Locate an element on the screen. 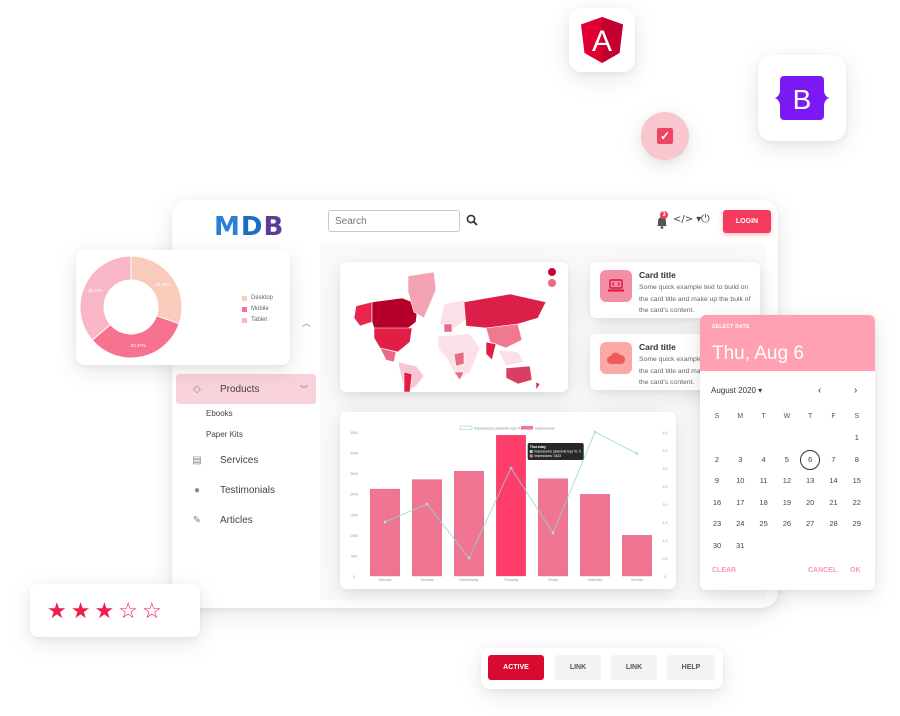 The image size is (900, 716). calendar-day: 16 is located at coordinates (717, 503).